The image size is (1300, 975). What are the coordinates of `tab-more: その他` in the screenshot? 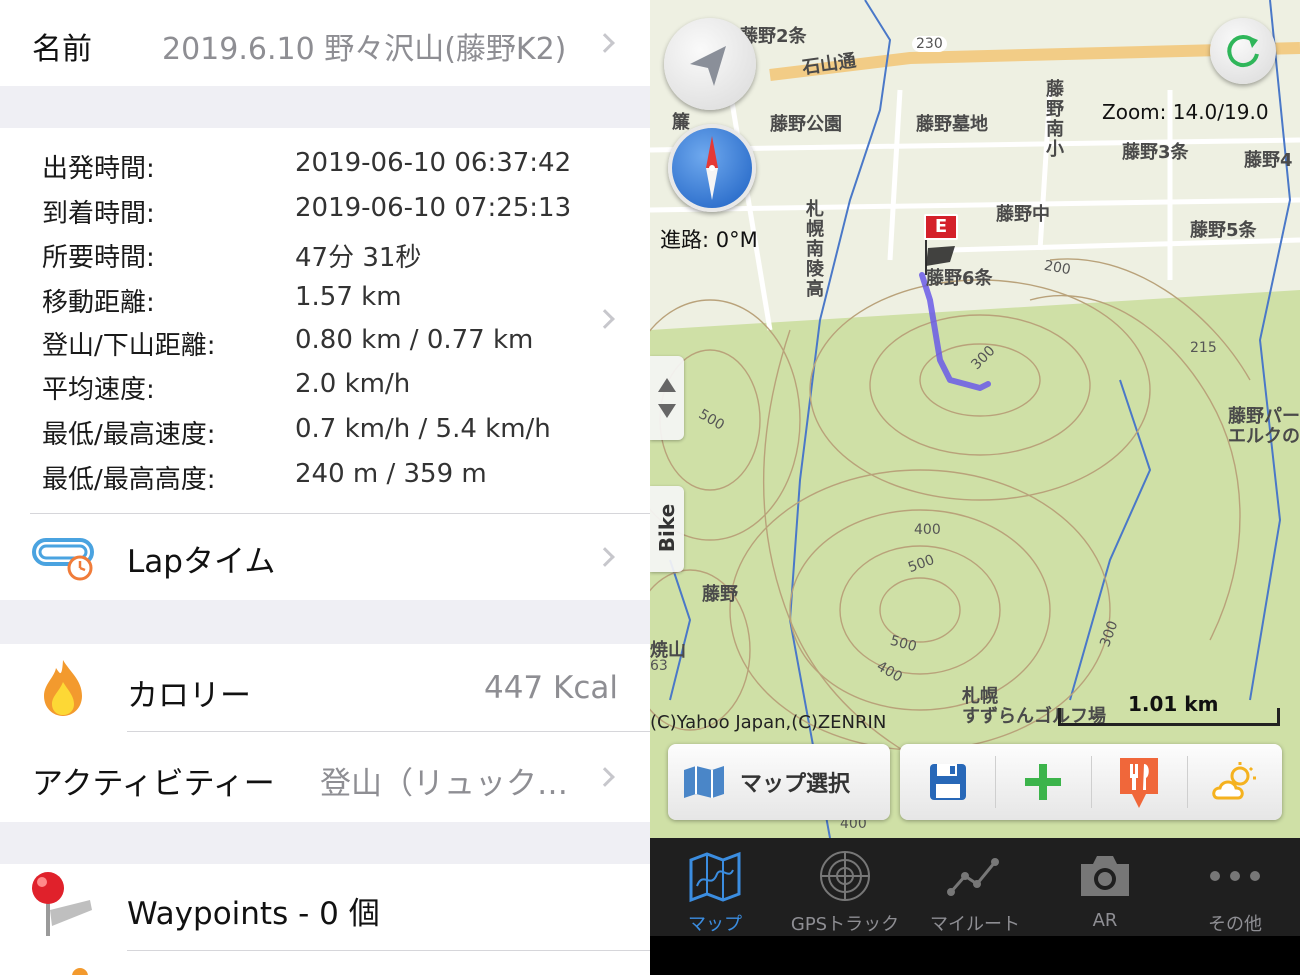 It's located at (1235, 887).